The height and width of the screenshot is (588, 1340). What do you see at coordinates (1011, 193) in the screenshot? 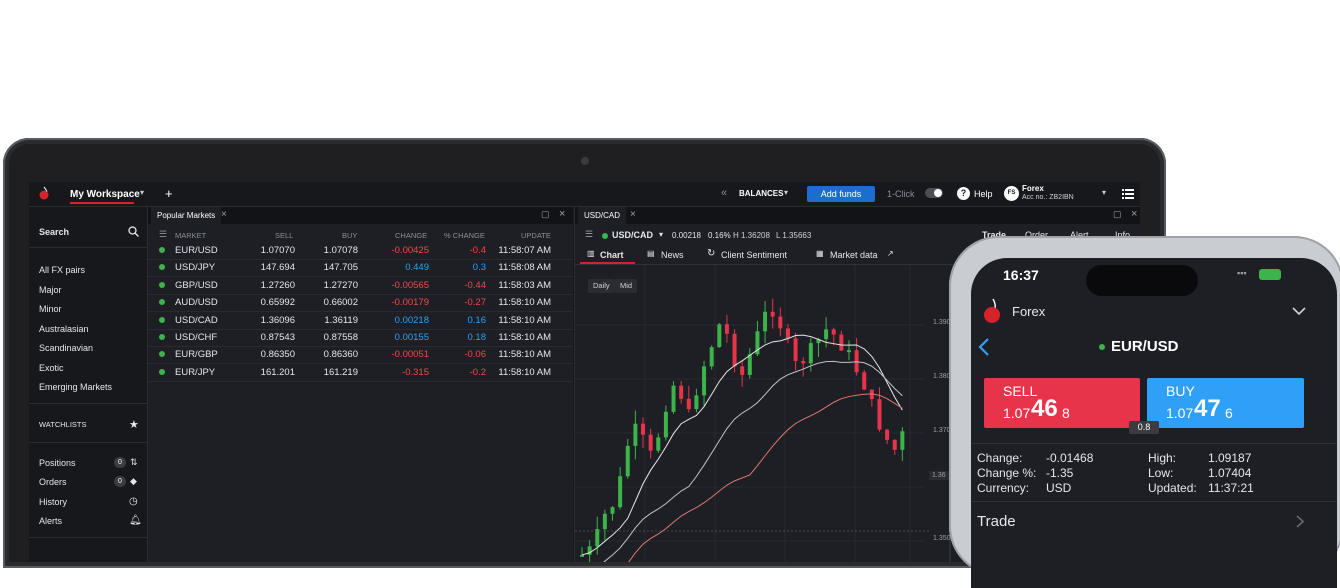
I see `avatar: FS` at bounding box center [1011, 193].